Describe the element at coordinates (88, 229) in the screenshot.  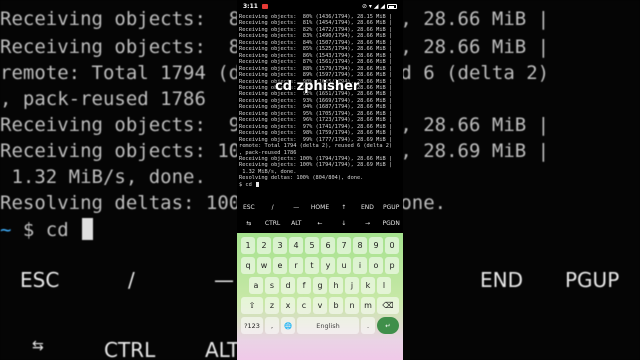
I see `bg-cursor` at that location.